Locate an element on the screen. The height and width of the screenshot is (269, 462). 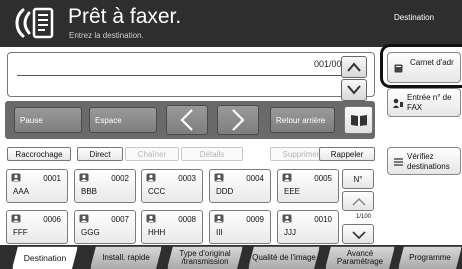
pause-button: Pause is located at coordinates (48, 120).